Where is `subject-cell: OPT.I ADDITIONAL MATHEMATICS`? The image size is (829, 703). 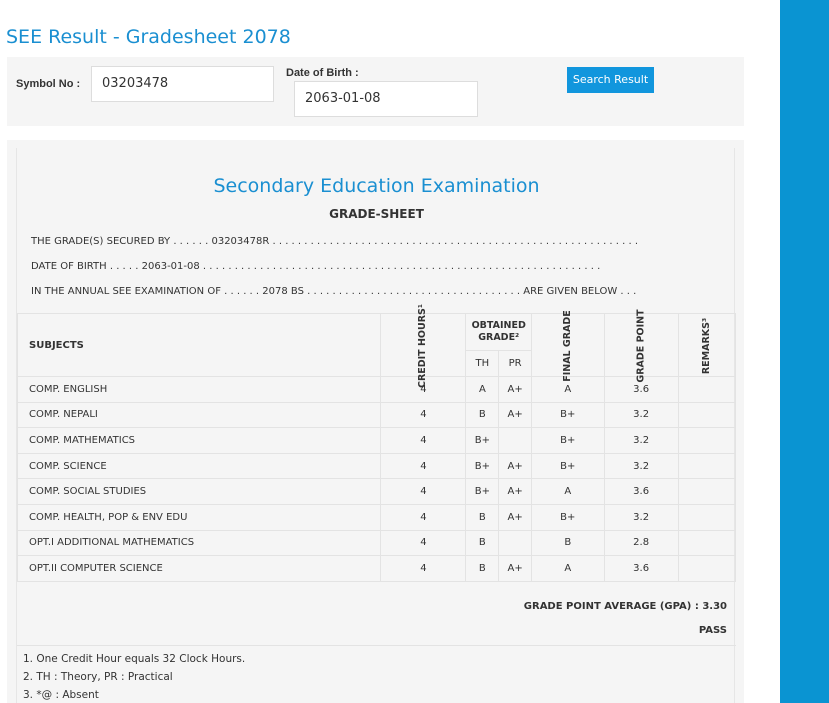
subject-cell: OPT.I ADDITIONAL MATHEMATICS is located at coordinates (199, 543).